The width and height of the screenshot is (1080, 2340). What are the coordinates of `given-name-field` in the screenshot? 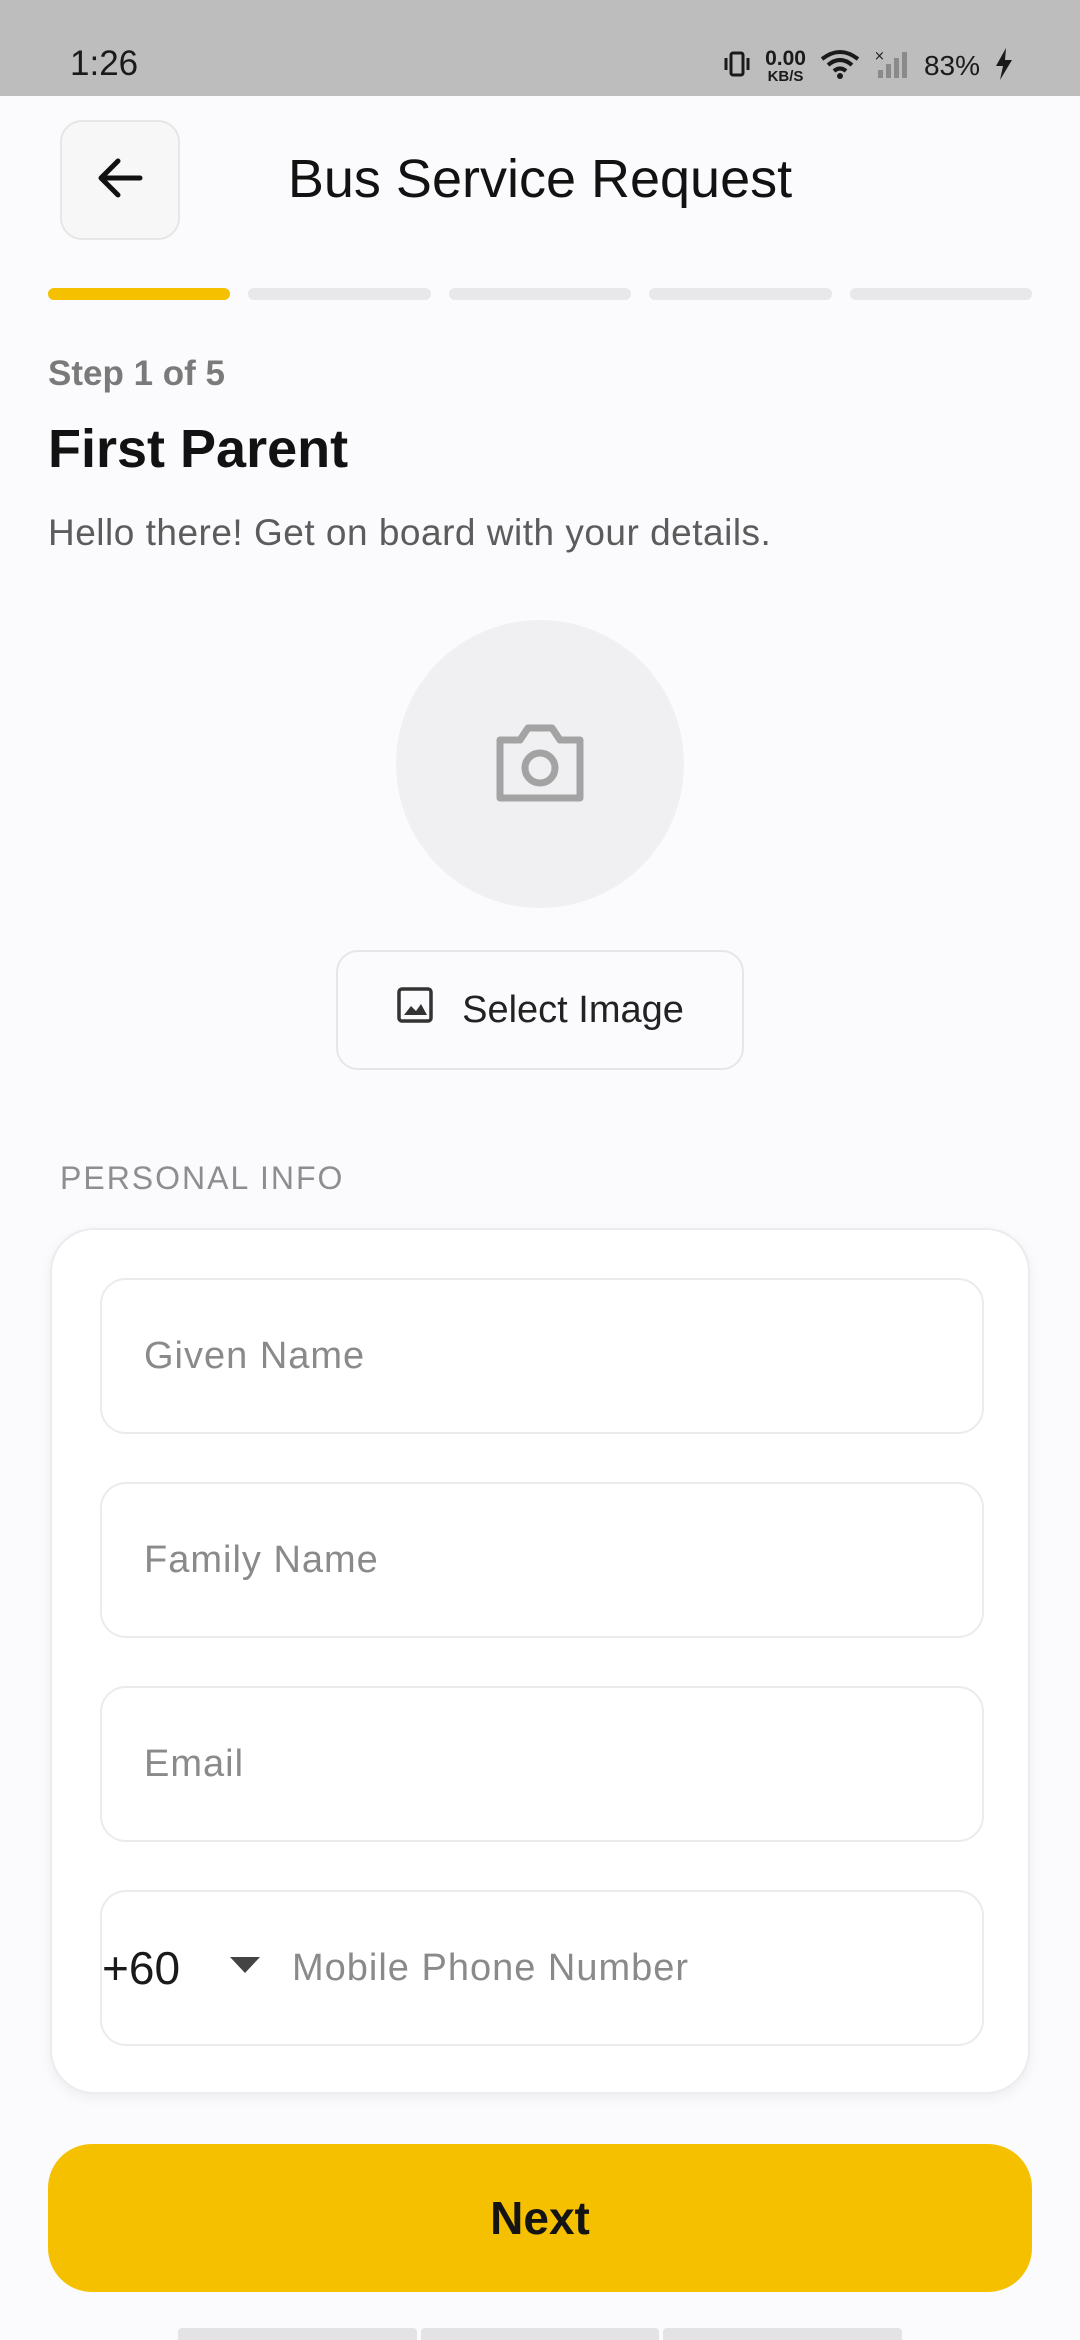 It's located at (542, 1356).